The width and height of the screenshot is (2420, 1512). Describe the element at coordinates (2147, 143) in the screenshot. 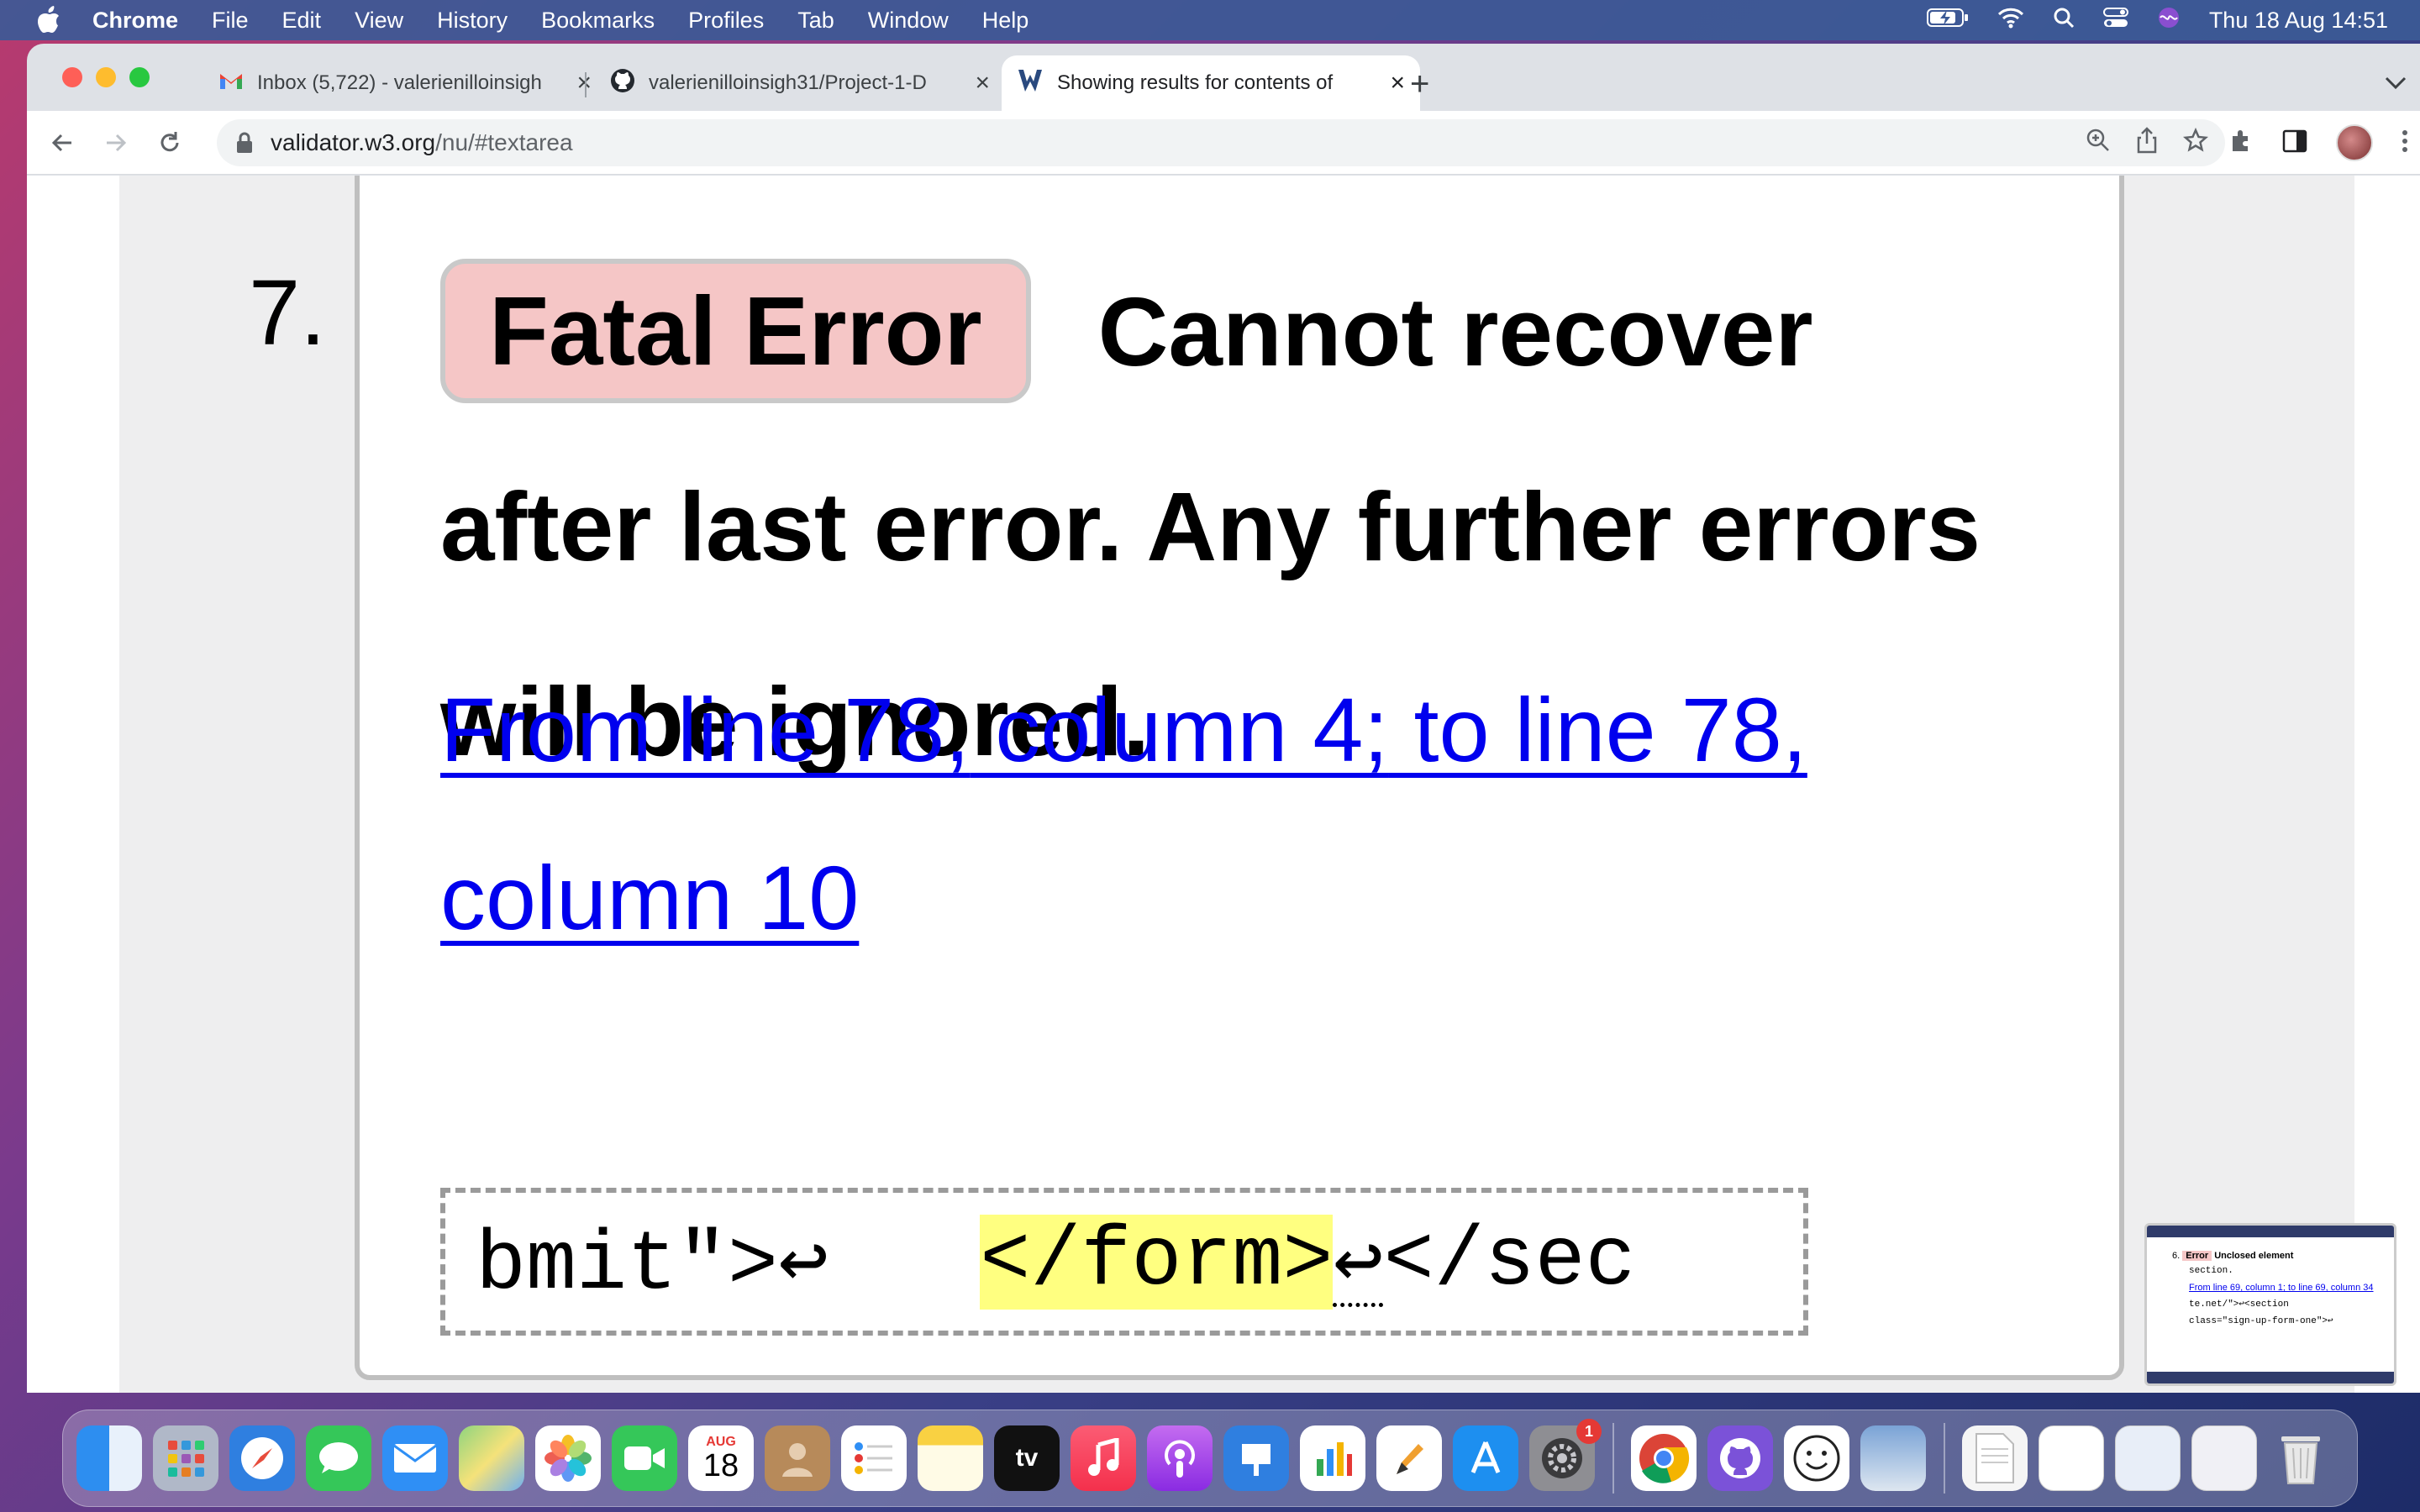

I see `share-icon` at that location.